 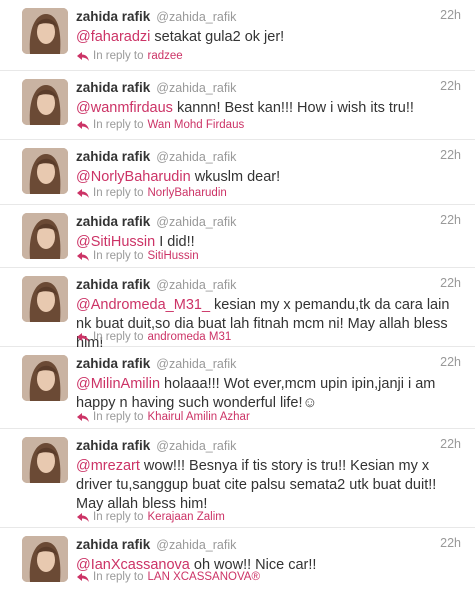 I want to click on in-reply-to: In reply to andromeda M31, so click(x=154, y=337).